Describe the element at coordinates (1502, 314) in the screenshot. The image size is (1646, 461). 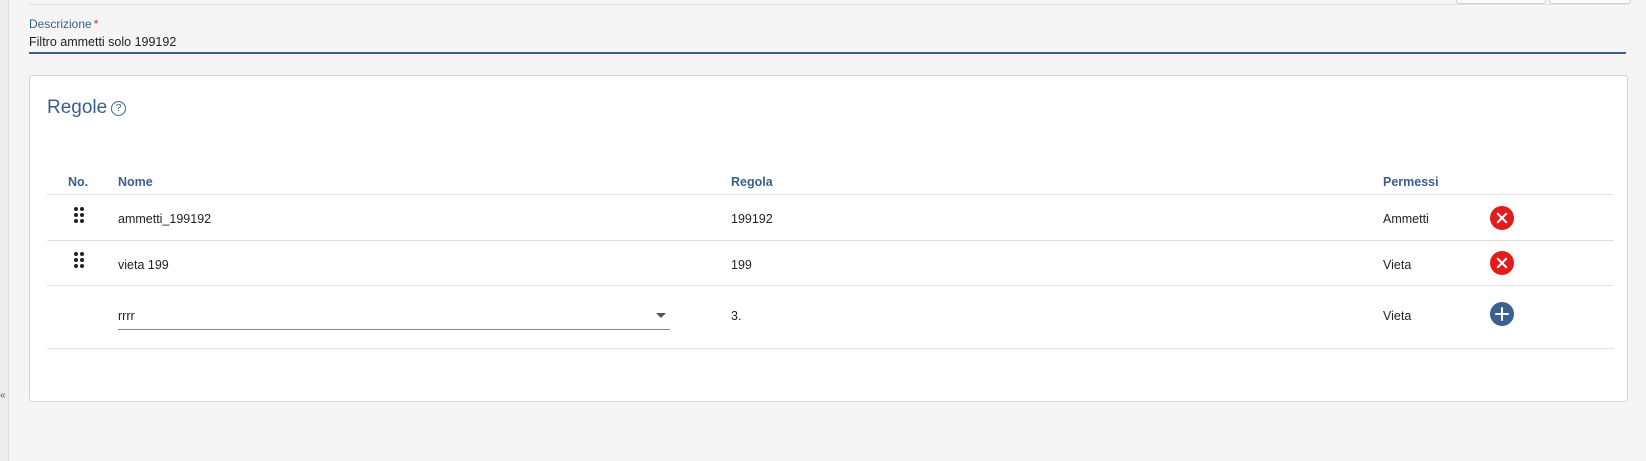
I see `add-row-button` at that location.